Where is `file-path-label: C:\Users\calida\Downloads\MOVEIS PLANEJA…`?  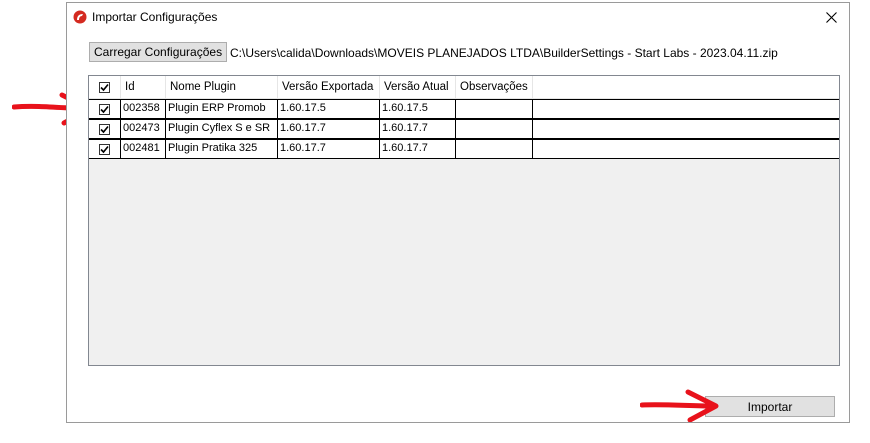 file-path-label: C:\Users\calida\Downloads\MOVEIS PLANEJA… is located at coordinates (504, 53).